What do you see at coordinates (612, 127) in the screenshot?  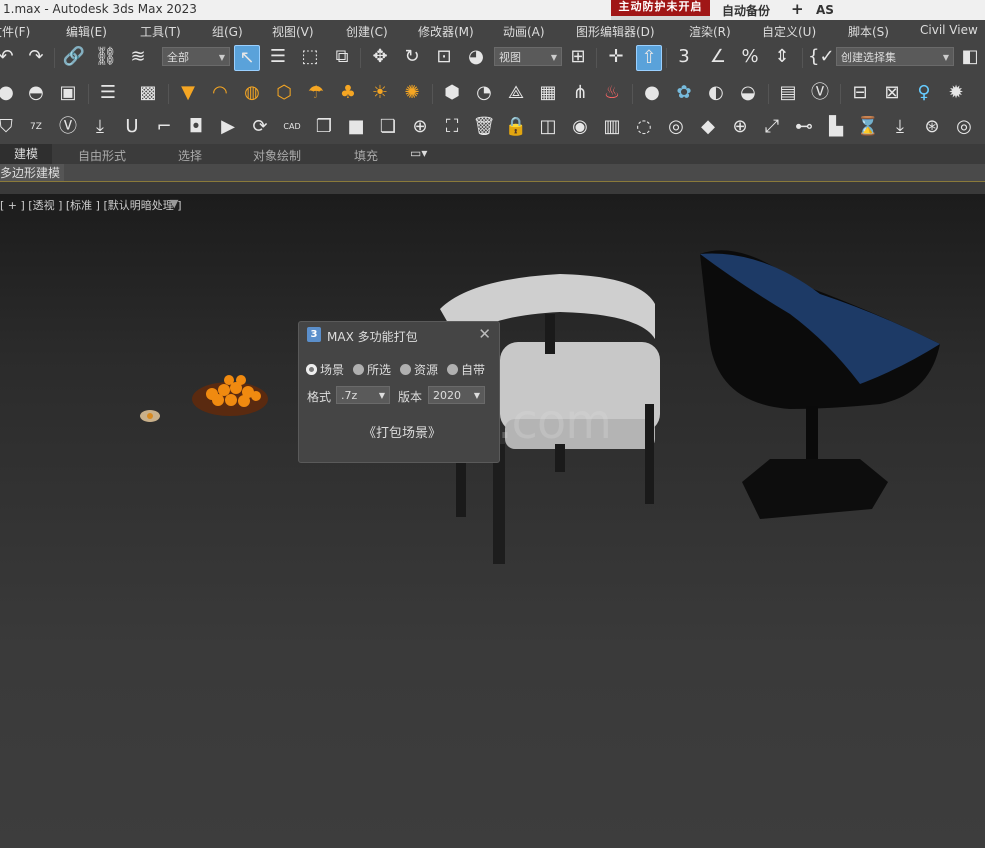 I see `split-icon: ▥` at bounding box center [612, 127].